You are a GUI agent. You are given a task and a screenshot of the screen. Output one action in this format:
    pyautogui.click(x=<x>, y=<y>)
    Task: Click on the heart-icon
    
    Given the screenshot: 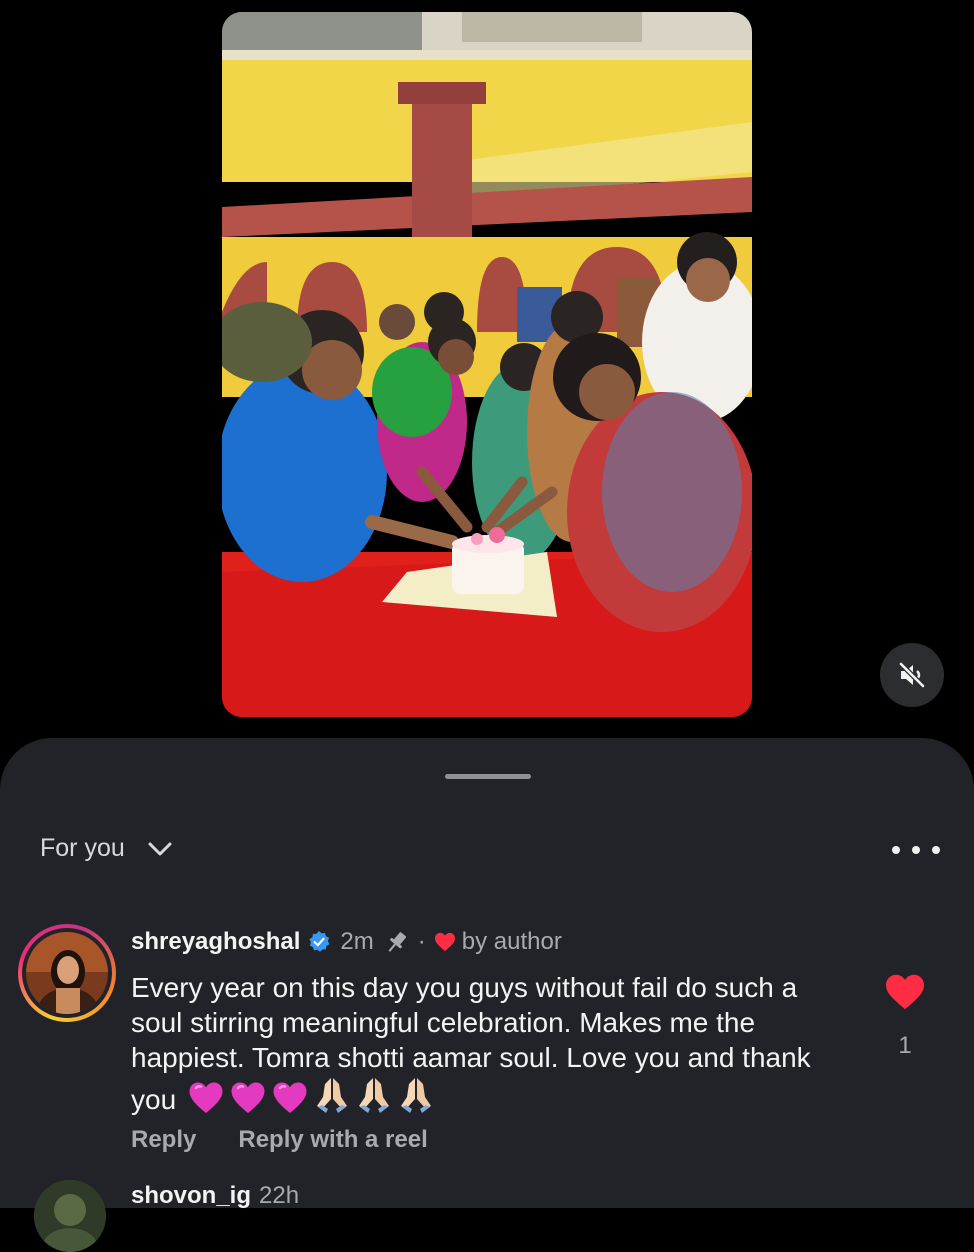 What is the action you would take?
    pyautogui.click(x=445, y=942)
    